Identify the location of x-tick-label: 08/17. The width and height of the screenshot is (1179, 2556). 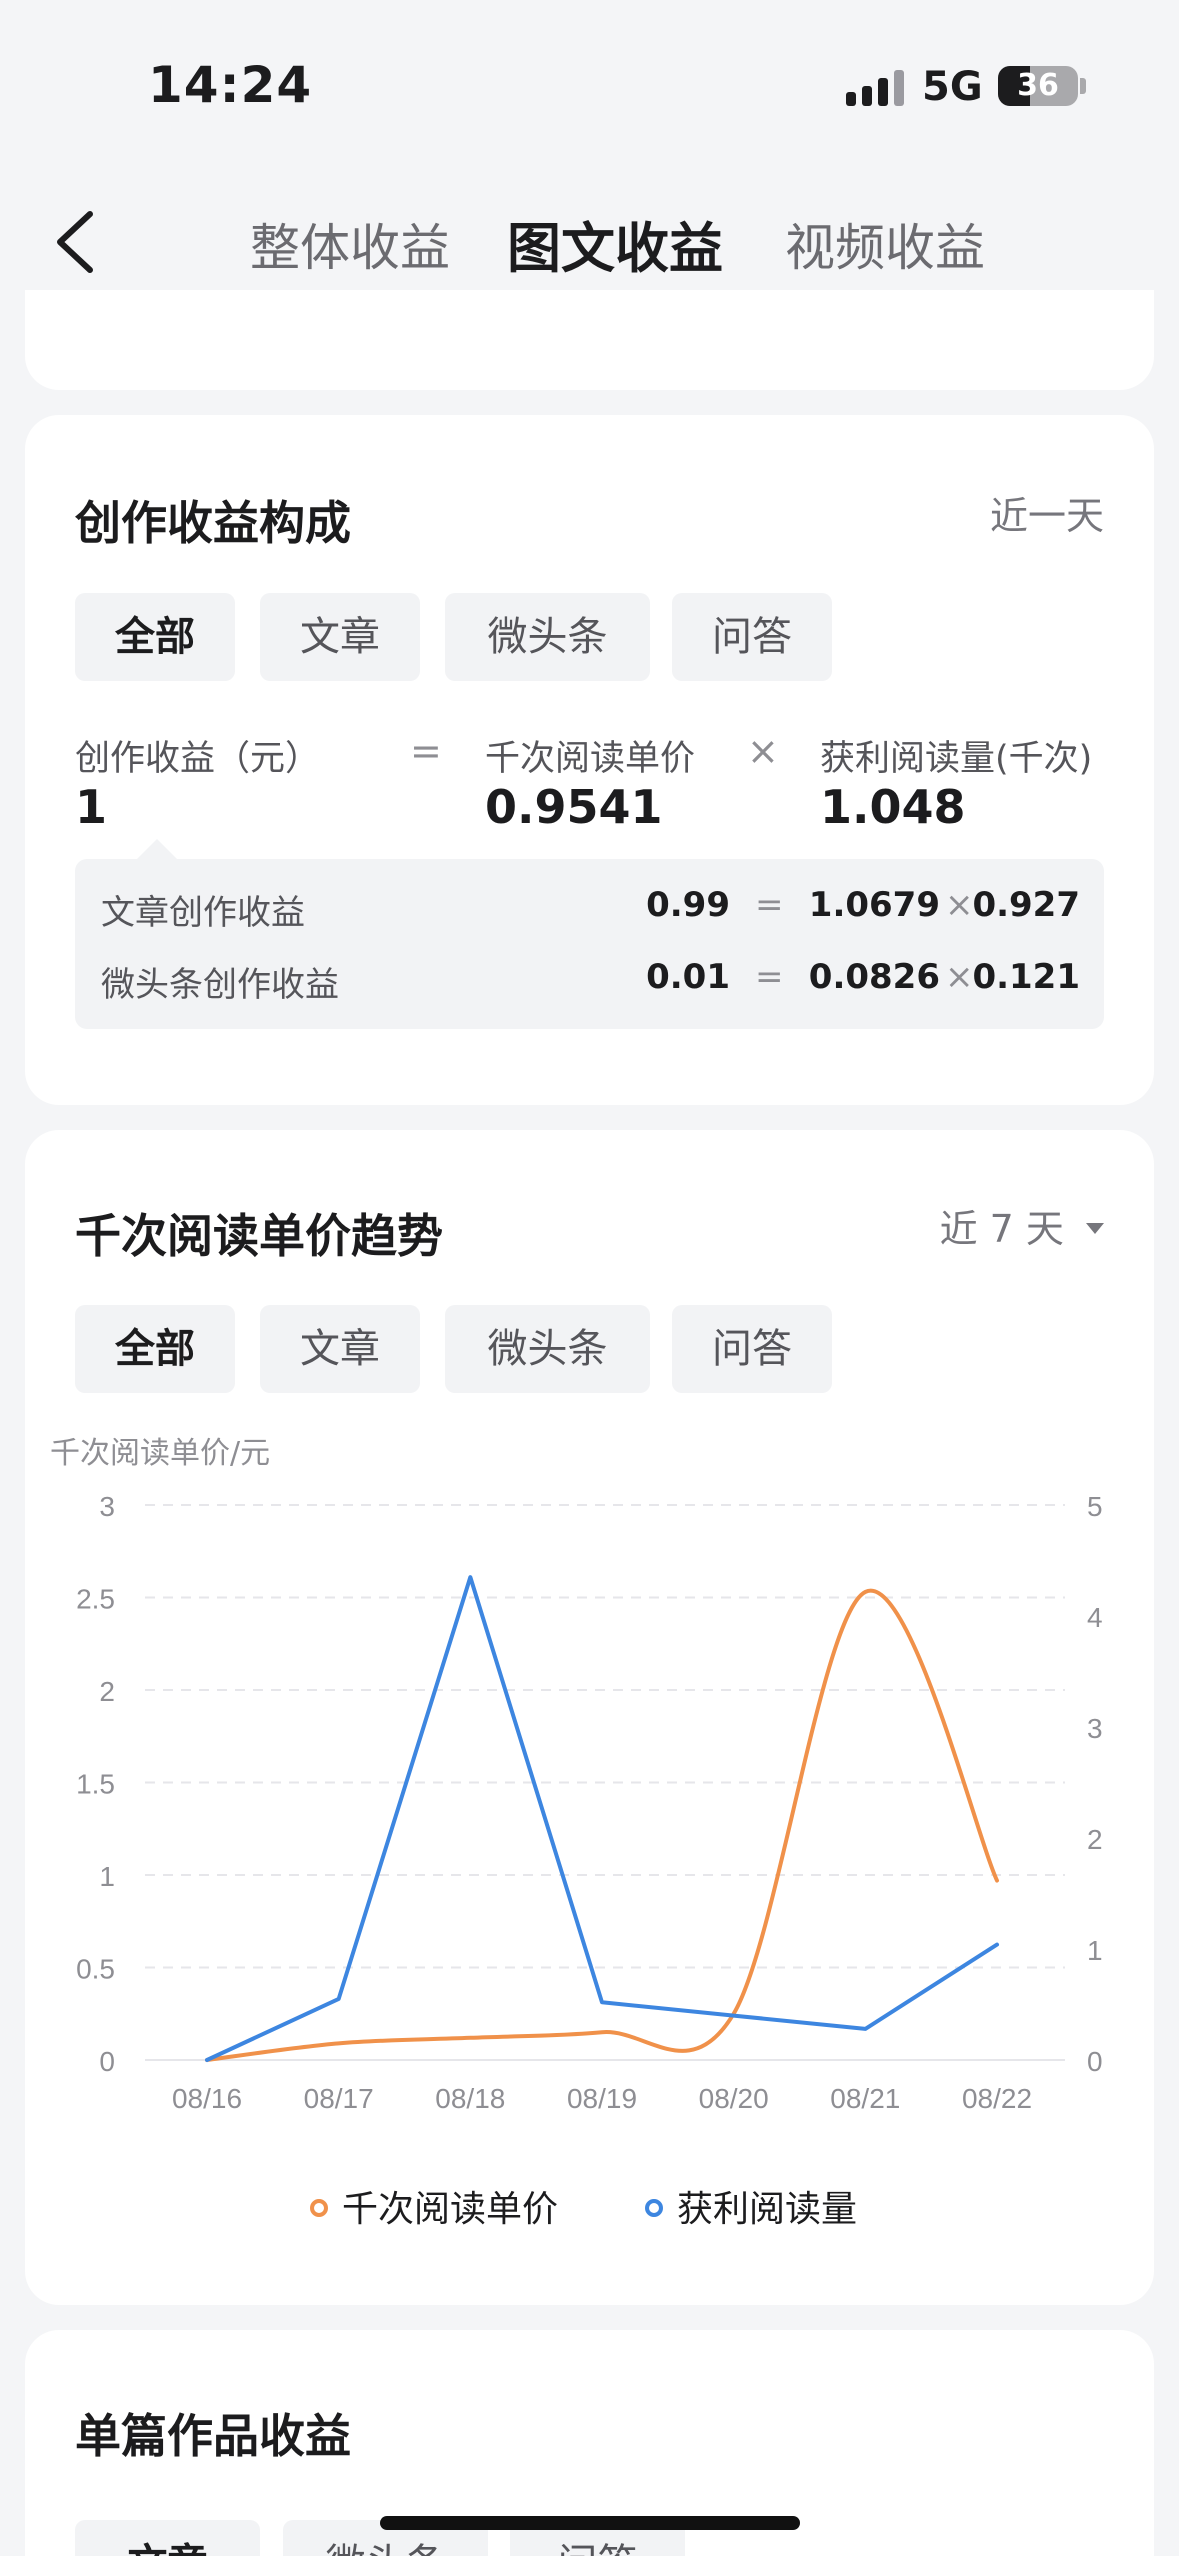
(339, 2098).